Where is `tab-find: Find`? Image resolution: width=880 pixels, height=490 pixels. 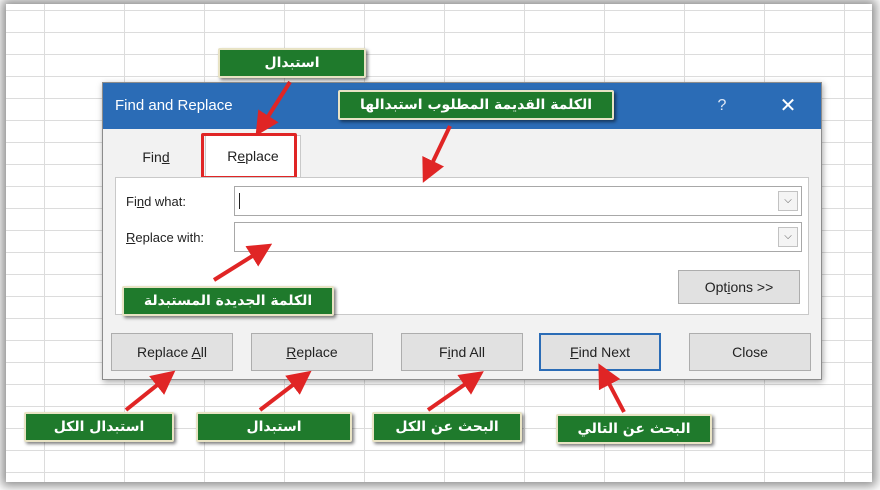 tab-find: Find is located at coordinates (156, 157).